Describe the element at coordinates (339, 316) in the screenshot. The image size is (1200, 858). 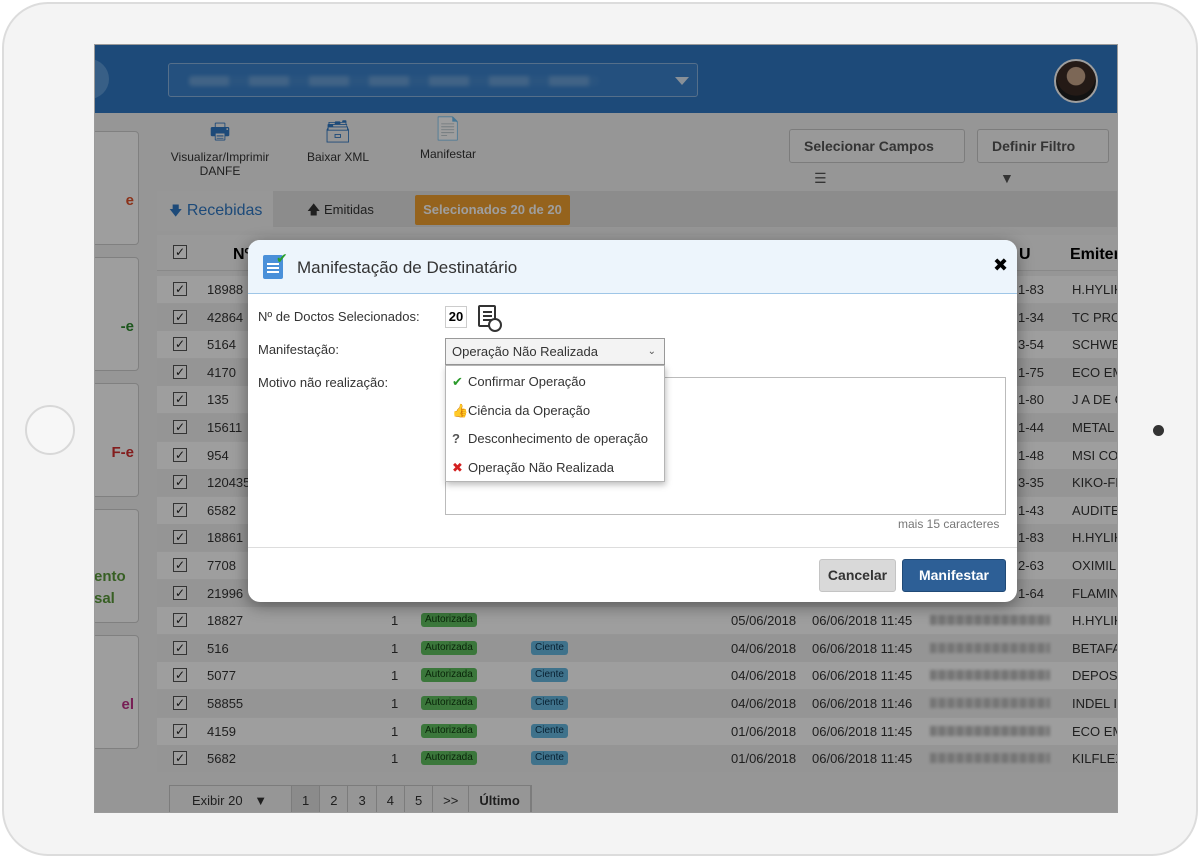
I see `selected-docs-label: Nº de Doctos Selecionados:` at that location.